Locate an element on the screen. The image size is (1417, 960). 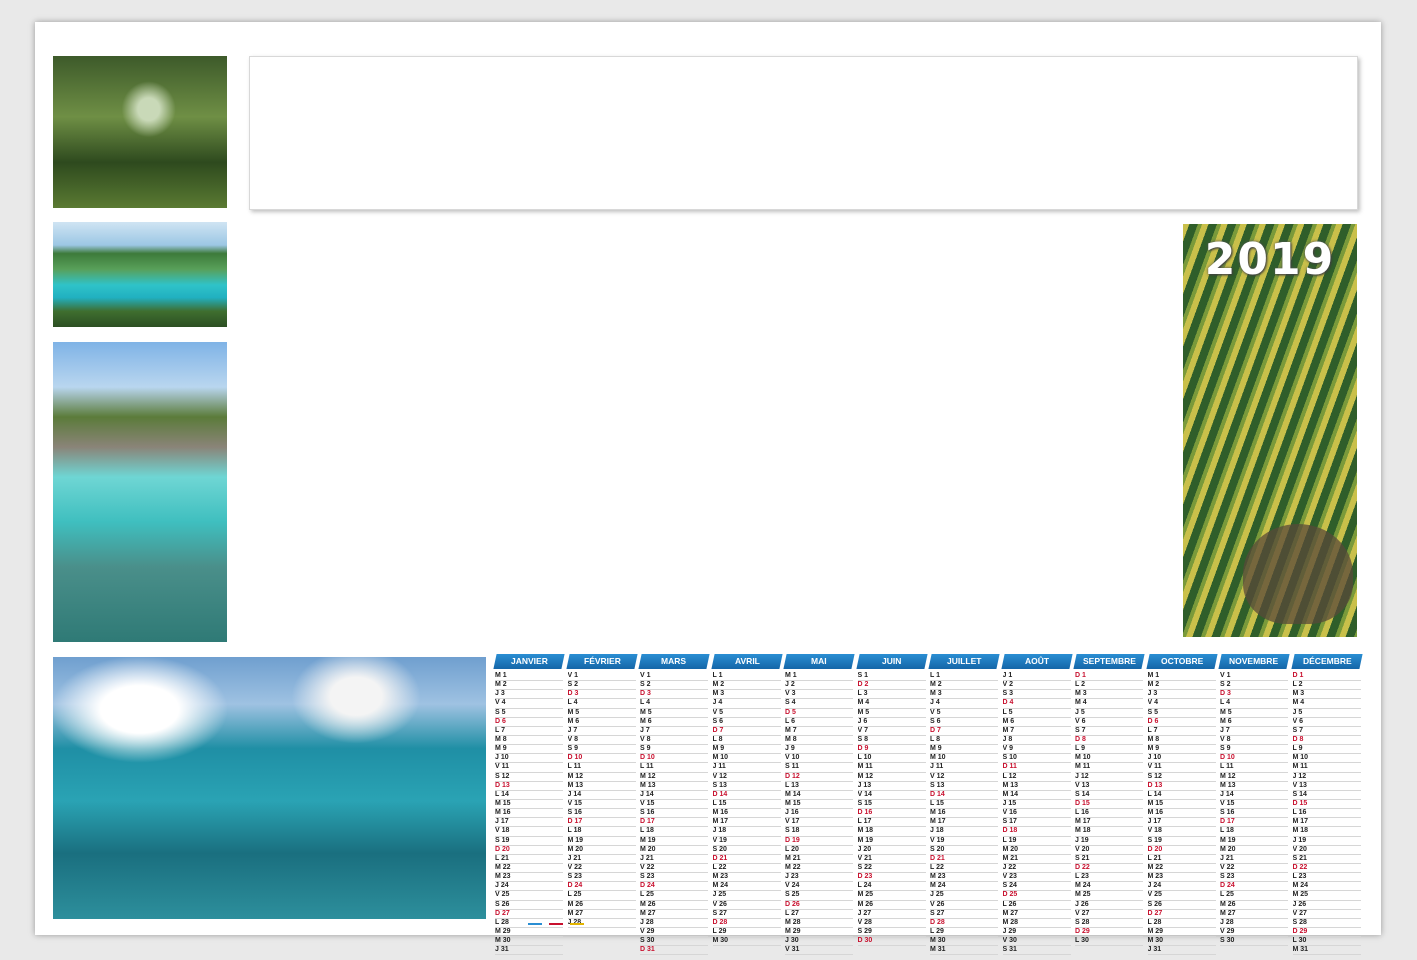
day-row: D 21 is located at coordinates (746, 859).